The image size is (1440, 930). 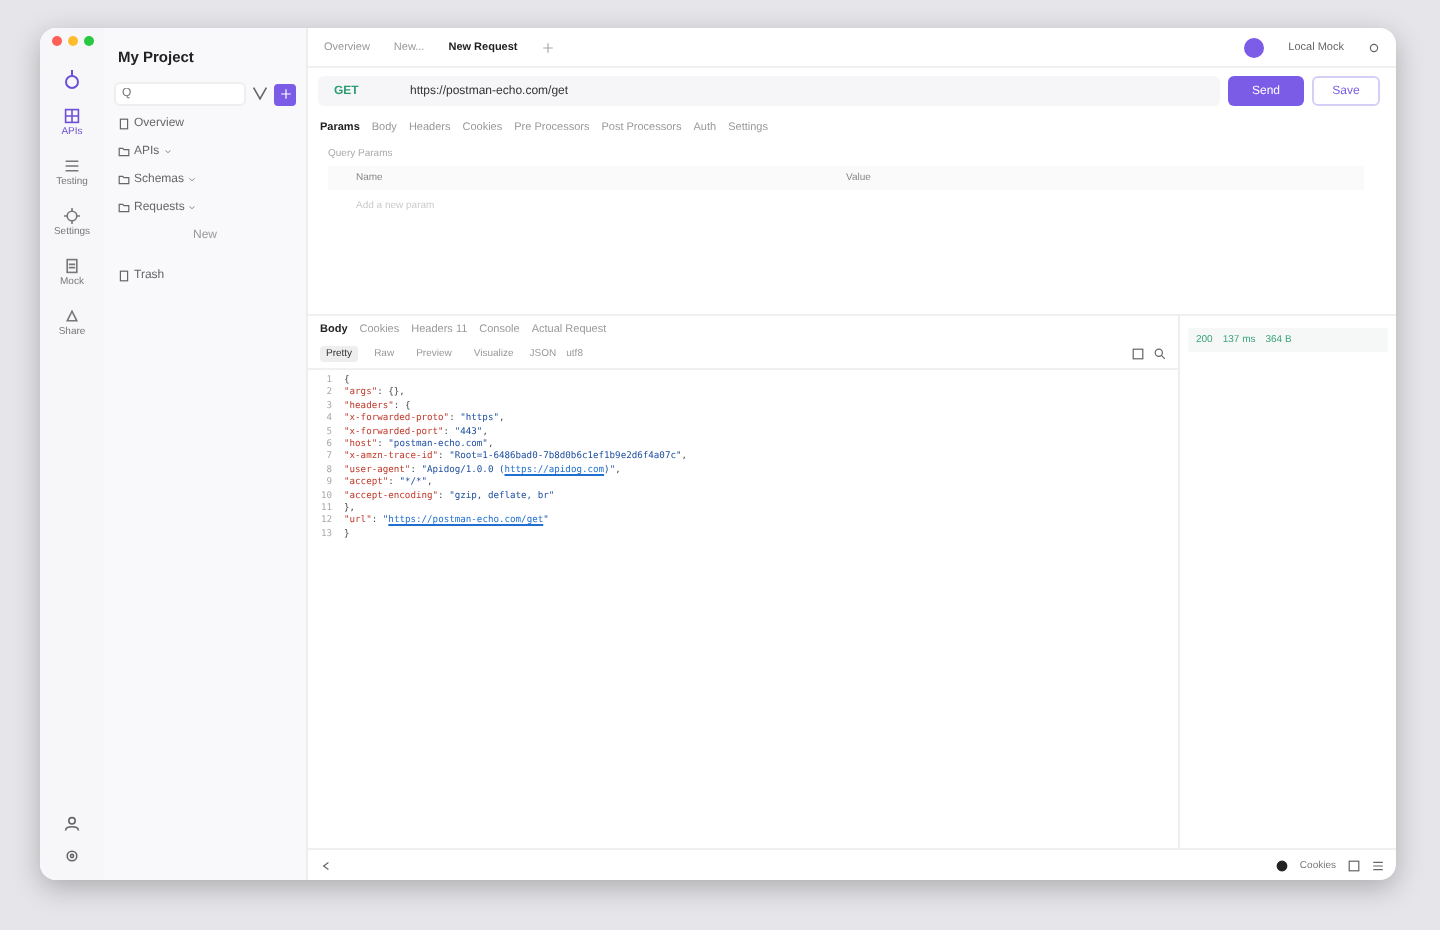 What do you see at coordinates (1378, 865) in the screenshot?
I see `menu-icon` at bounding box center [1378, 865].